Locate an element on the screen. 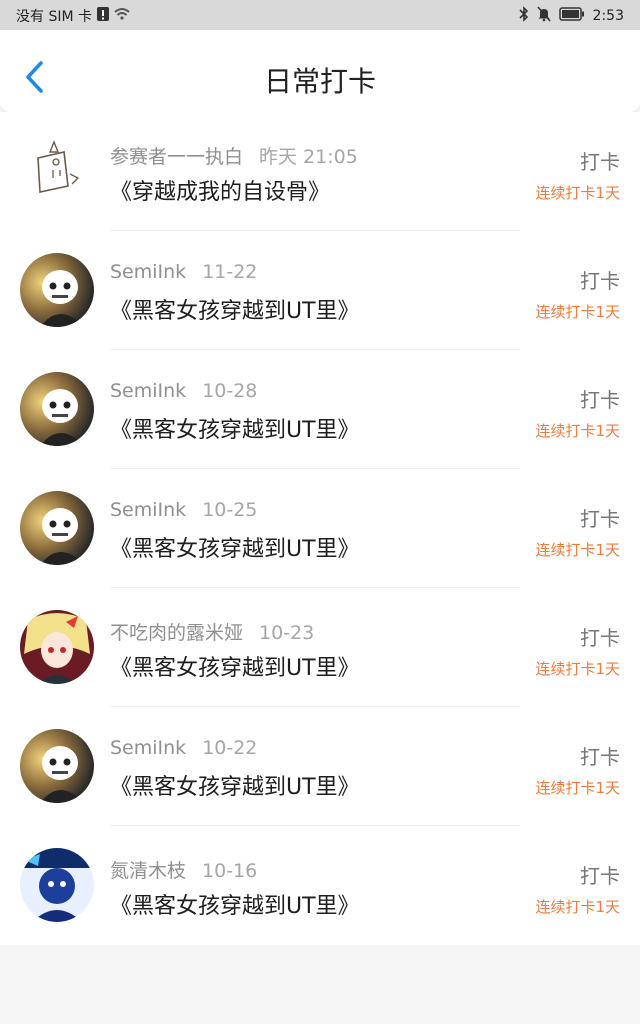 Image resolution: width=640 pixels, height=1024 pixels. list-item: SemiInk 10-25 《黑客女孩穿越到UT里》 打卡 连续打卡1天 is located at coordinates (320, 528).